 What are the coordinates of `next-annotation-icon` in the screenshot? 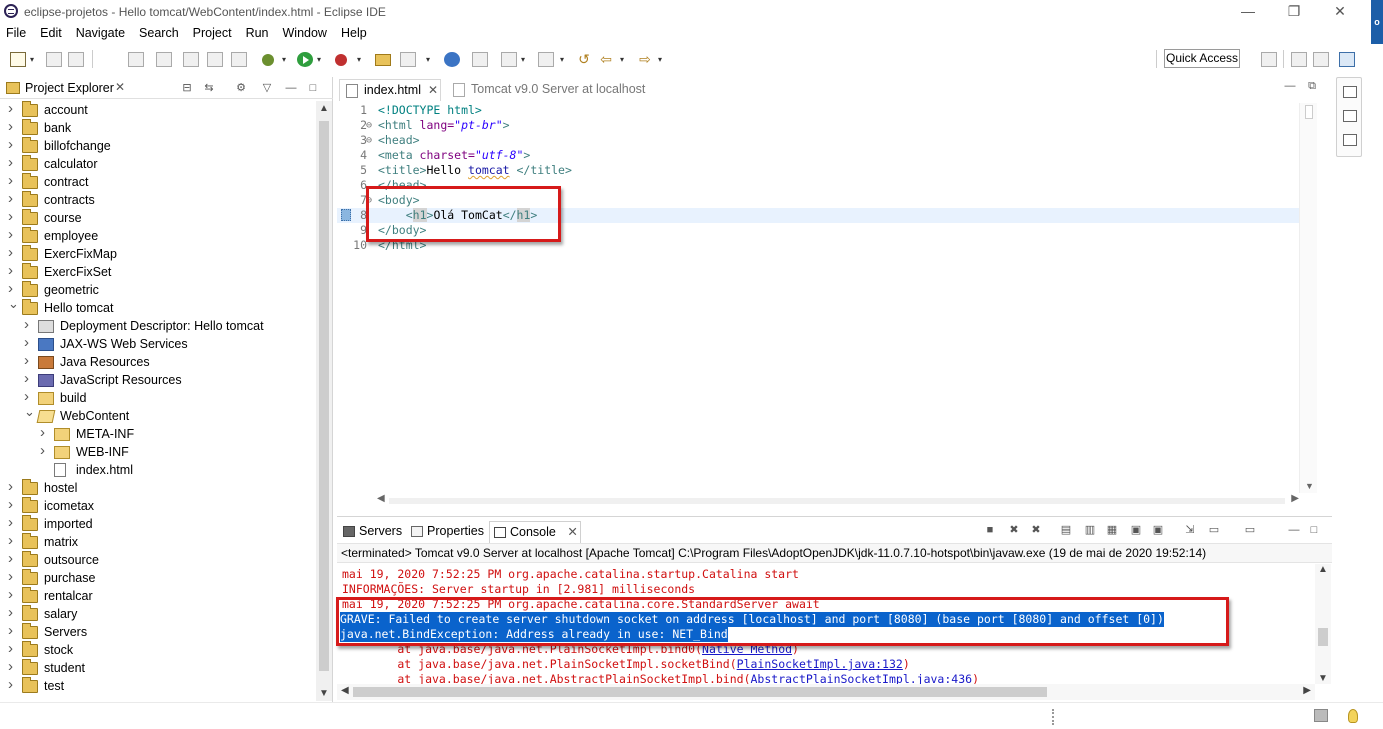 It's located at (509, 59).